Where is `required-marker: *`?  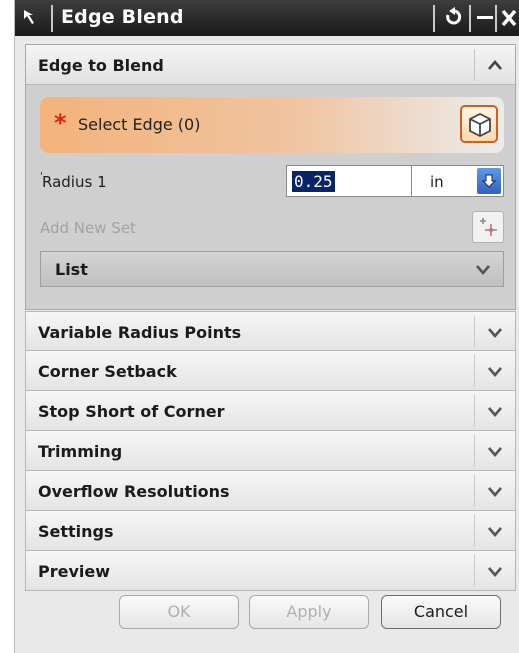 required-marker: * is located at coordinates (60, 123).